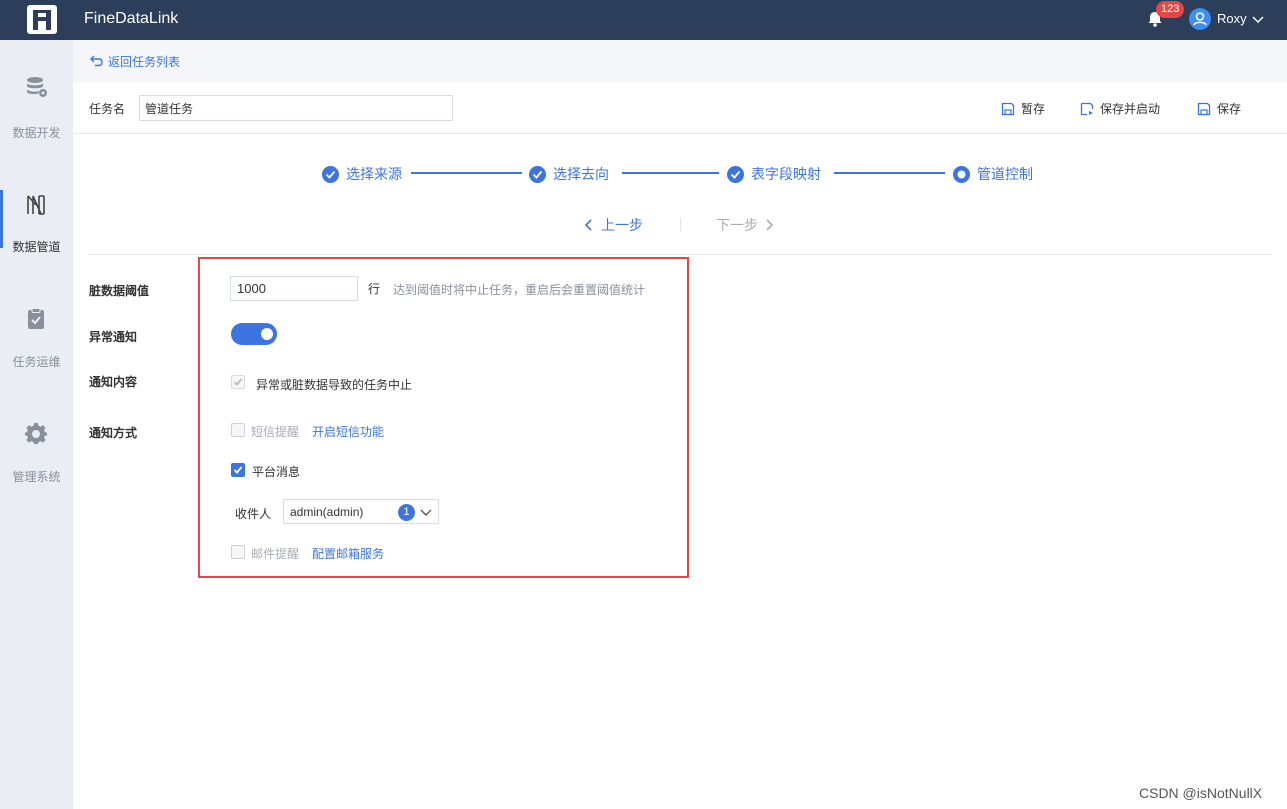 Image resolution: width=1287 pixels, height=809 pixels. I want to click on clipboard-check-icon, so click(36, 318).